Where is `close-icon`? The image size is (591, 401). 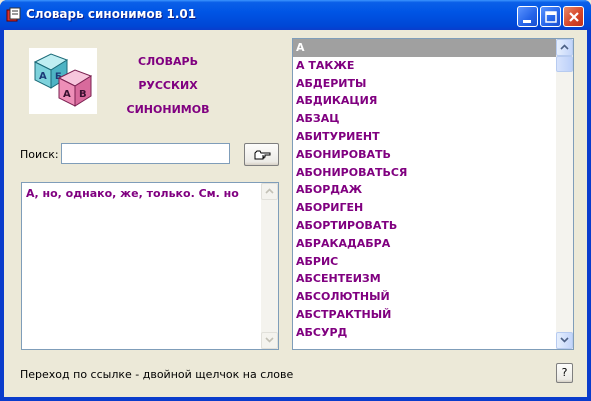 close-icon is located at coordinates (574, 17).